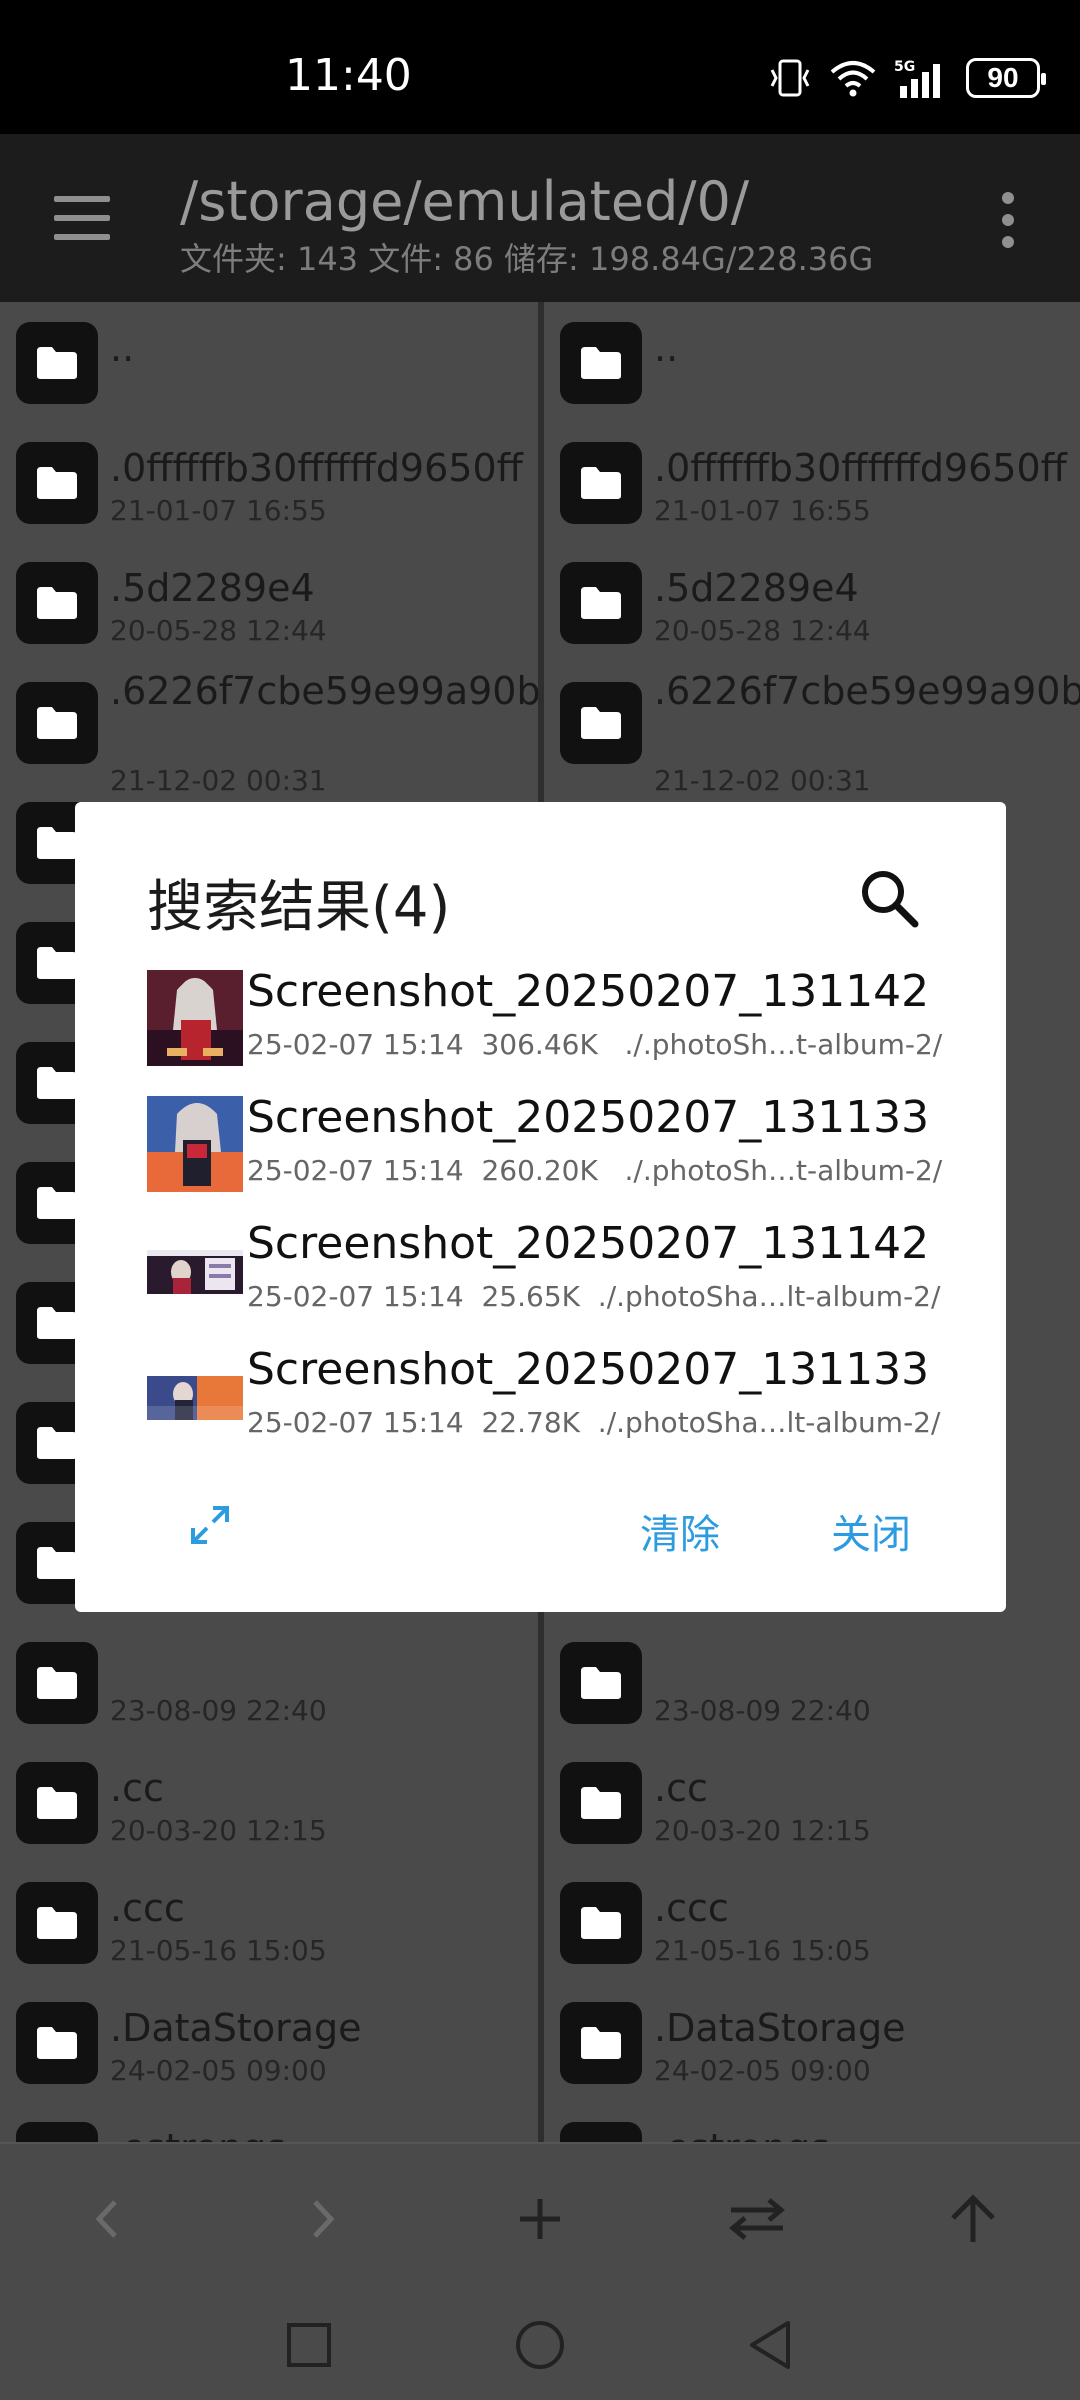 The width and height of the screenshot is (1080, 2400). Describe the element at coordinates (84, 218) in the screenshot. I see `menu-icon` at that location.